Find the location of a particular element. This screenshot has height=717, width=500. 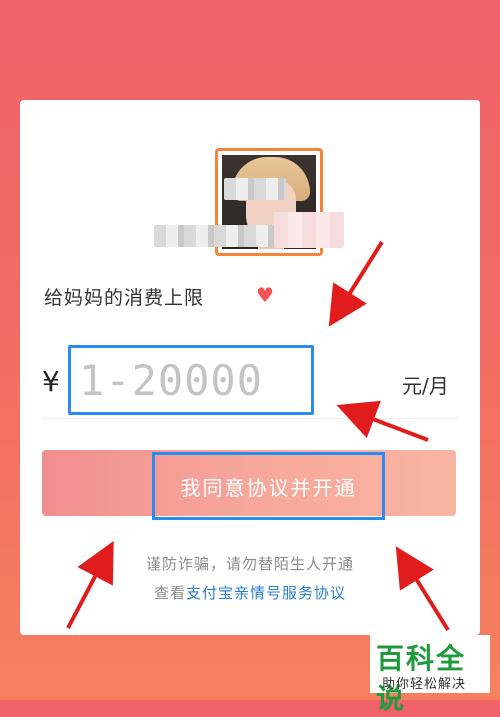

watermark-subtitle: 助你轻松解决 is located at coordinates (424, 684).